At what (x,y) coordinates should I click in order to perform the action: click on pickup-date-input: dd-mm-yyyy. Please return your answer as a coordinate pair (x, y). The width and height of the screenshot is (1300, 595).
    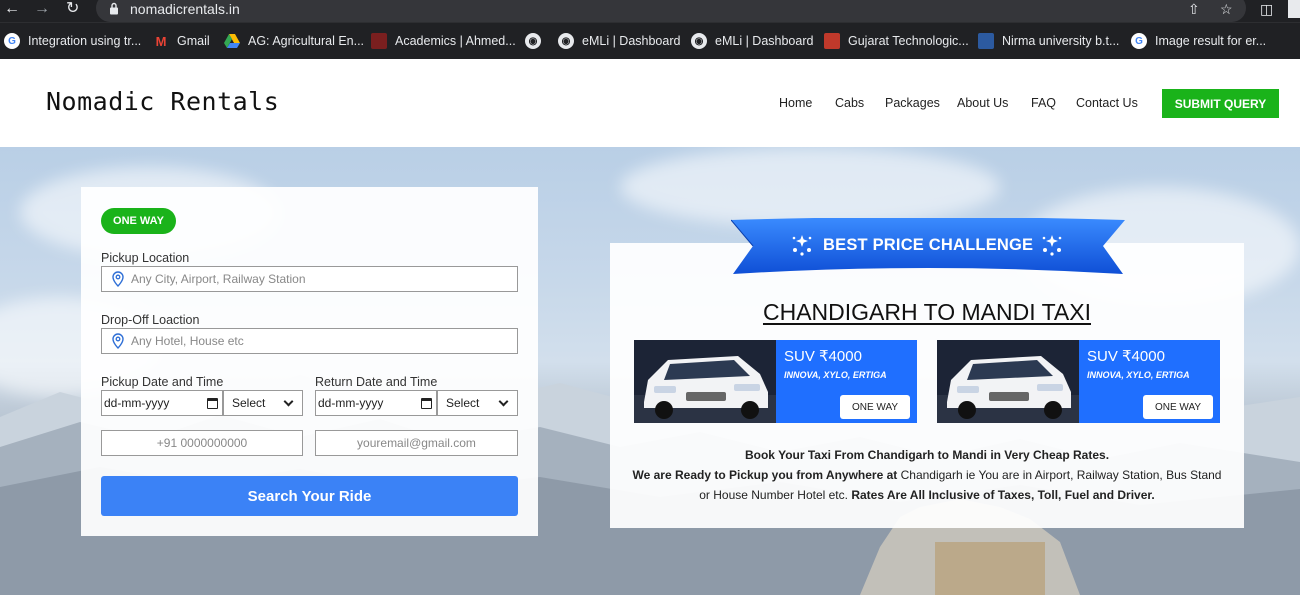
    Looking at the image, I should click on (162, 403).